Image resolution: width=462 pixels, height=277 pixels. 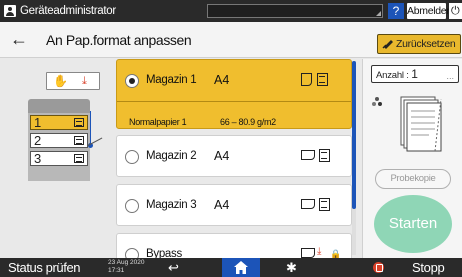 I want to click on user-name: Geräteadministrator, so click(x=68, y=11).